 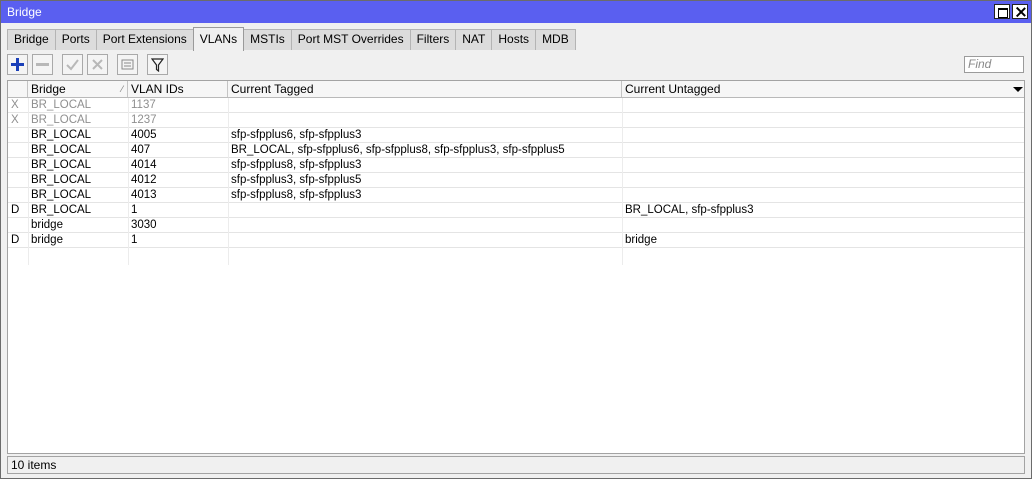 What do you see at coordinates (1002, 11) in the screenshot?
I see `restore-icon` at bounding box center [1002, 11].